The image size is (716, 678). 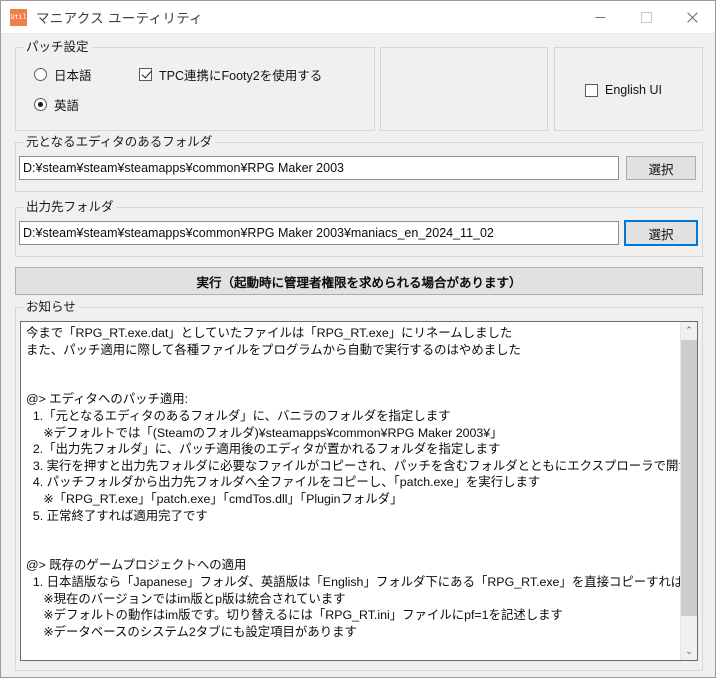 I want to click on english-ui-group: English UI, so click(x=628, y=89).